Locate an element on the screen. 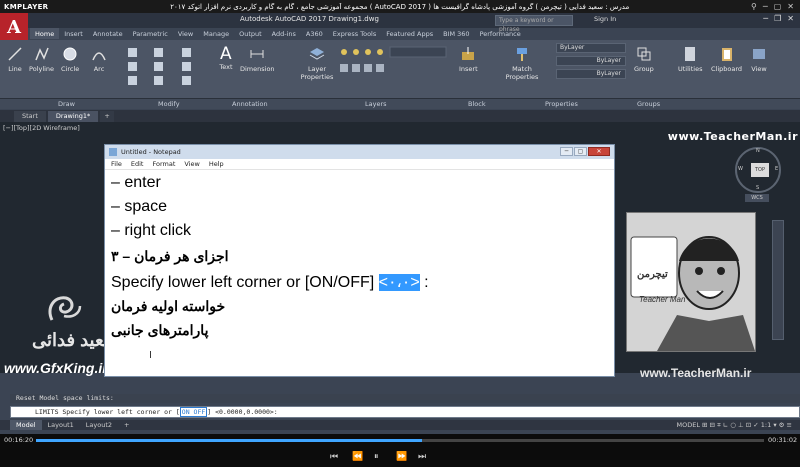 The height and width of the screenshot is (467, 800). tab-express-tools: Express Tools is located at coordinates (354, 33).